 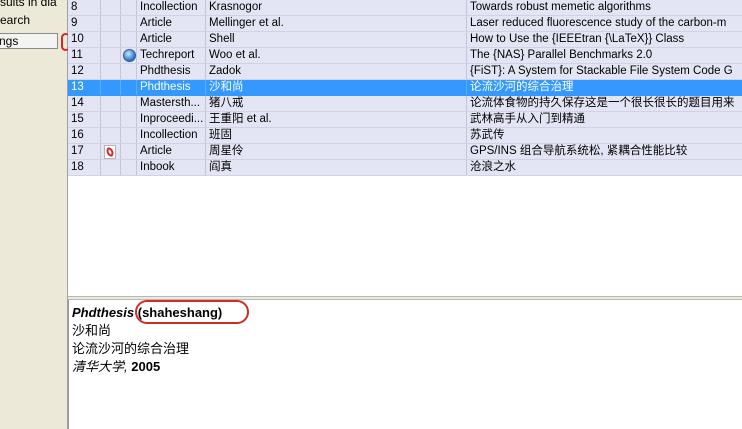 I want to click on author-cell: Zadok, so click(x=336, y=71).